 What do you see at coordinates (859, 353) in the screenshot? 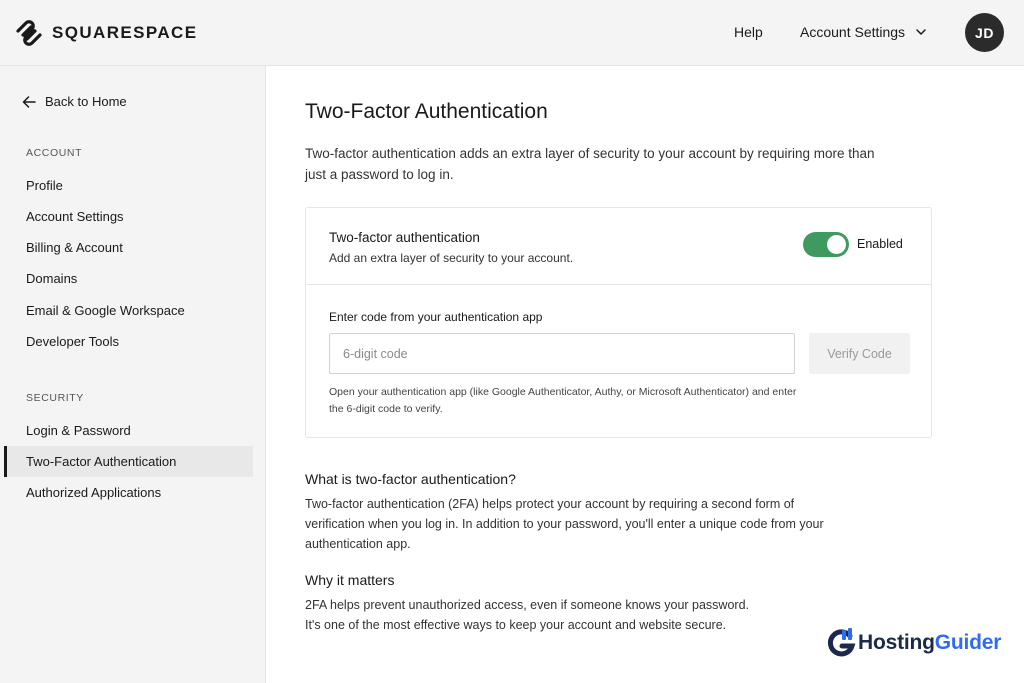
I see `verify-code-button: Verify Code` at bounding box center [859, 353].